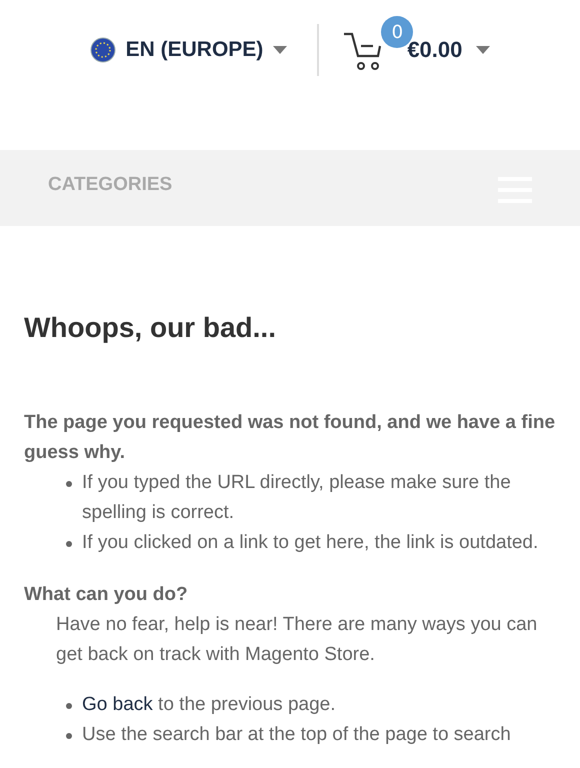  What do you see at coordinates (296, 640) in the screenshot?
I see `help-text: Have no fear, help is near! There are many ways you can get back on track with Magento Store.` at bounding box center [296, 640].